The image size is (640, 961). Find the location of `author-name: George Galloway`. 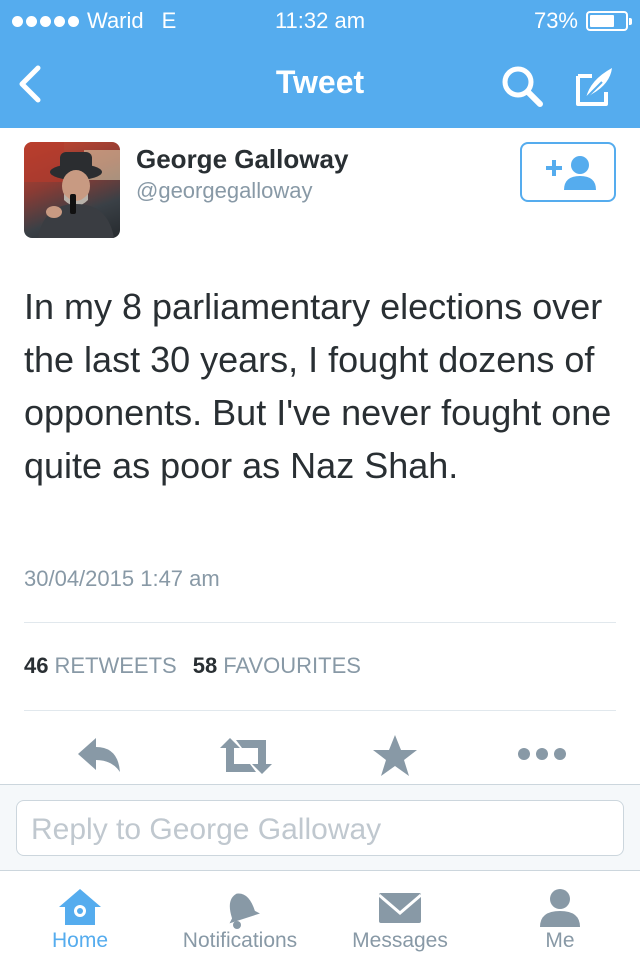

author-name: George Galloway is located at coordinates (242, 159).